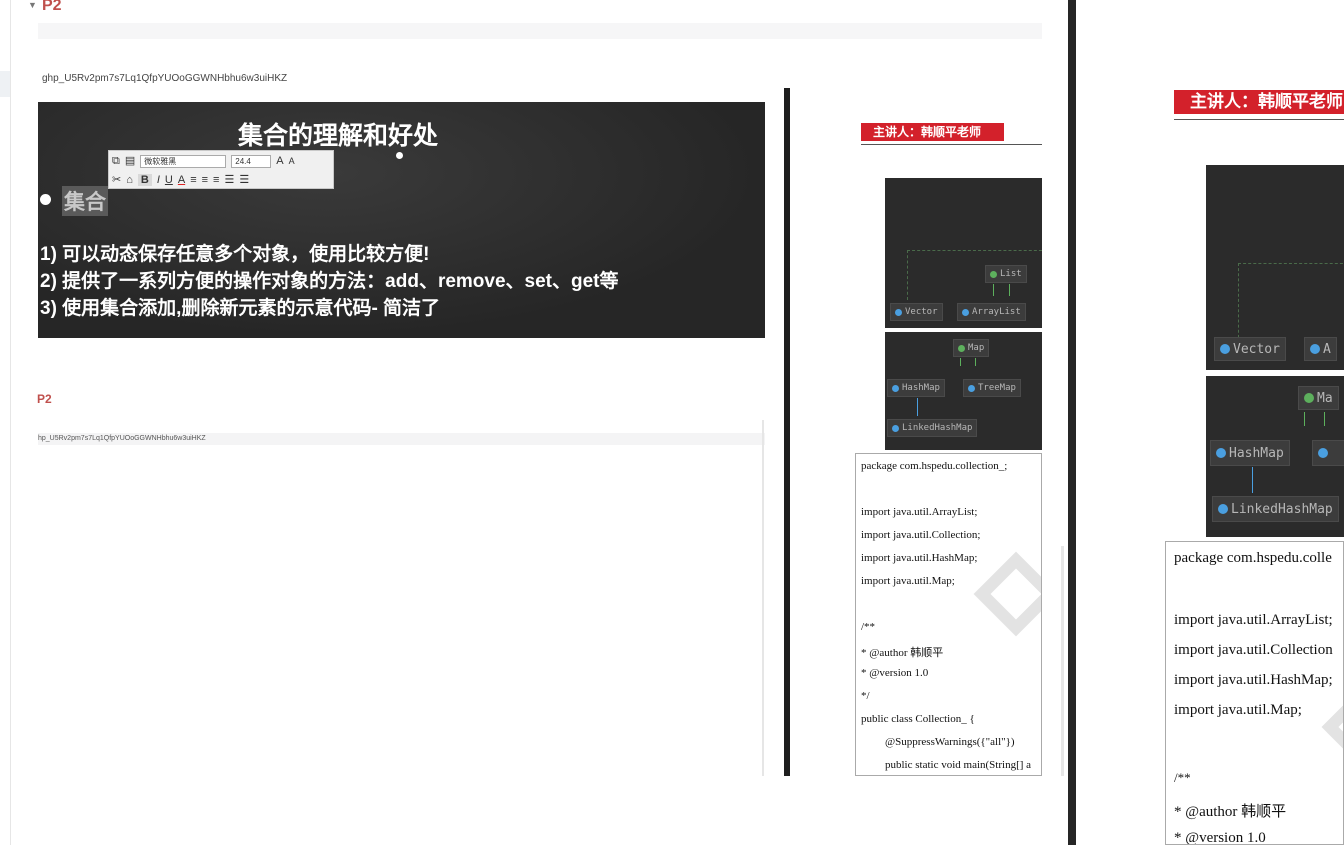  Describe the element at coordinates (44, 399) in the screenshot. I see `section-heading-copy: P2` at that location.